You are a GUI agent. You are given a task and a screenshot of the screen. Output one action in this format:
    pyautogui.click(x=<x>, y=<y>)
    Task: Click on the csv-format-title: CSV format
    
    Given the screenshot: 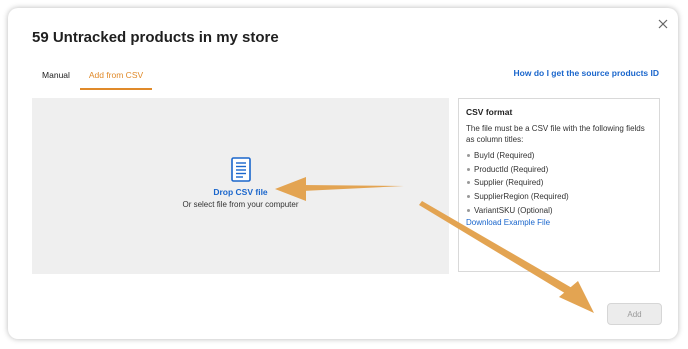 What is the action you would take?
    pyautogui.click(x=489, y=112)
    